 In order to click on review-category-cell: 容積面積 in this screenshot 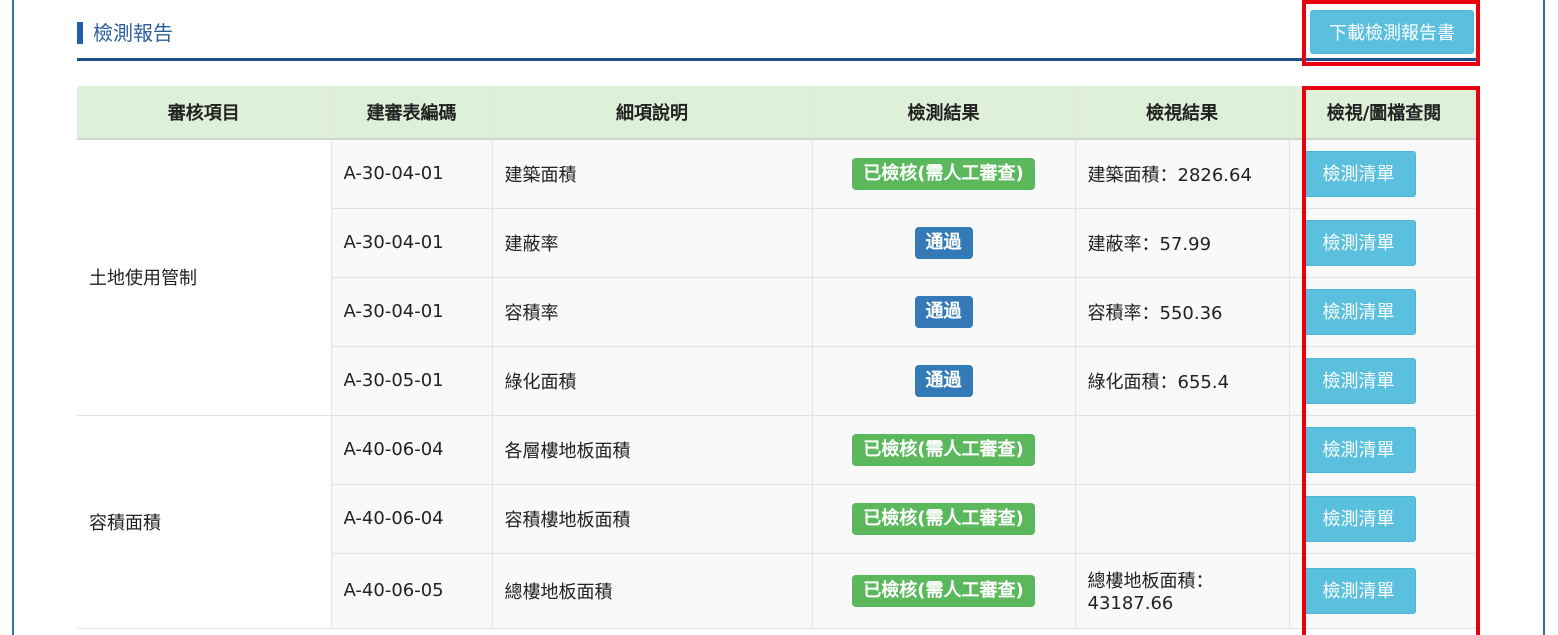, I will do `click(204, 522)`.